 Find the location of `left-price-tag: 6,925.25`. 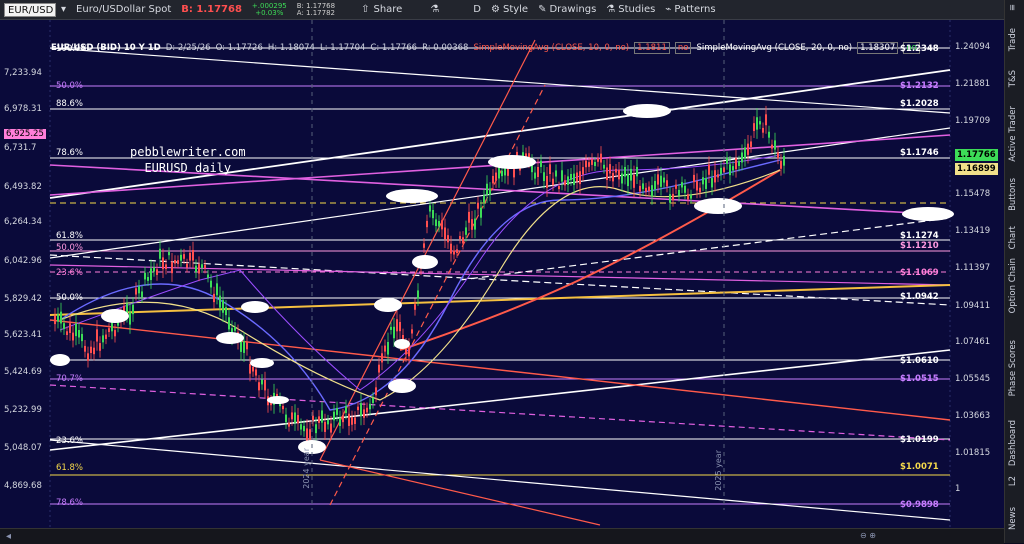

left-price-tag: 6,925.25 is located at coordinates (25, 134).